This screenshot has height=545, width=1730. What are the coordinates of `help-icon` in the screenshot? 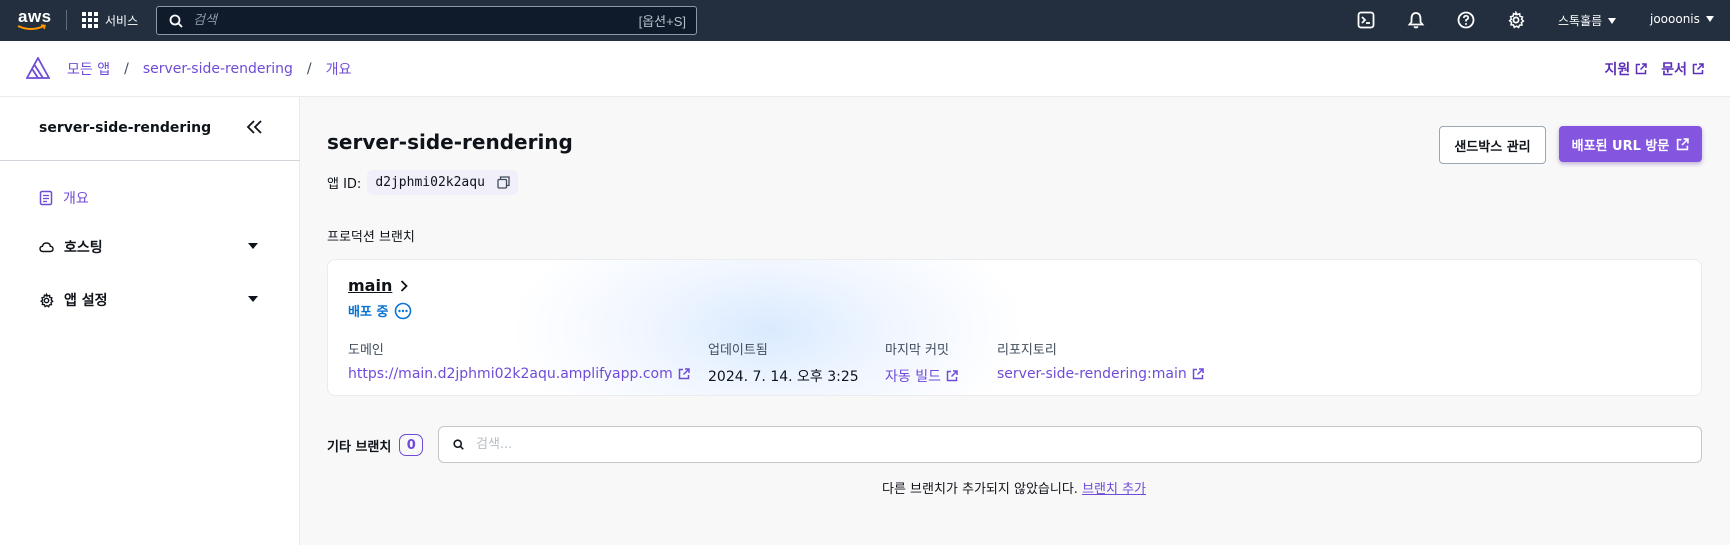 It's located at (1466, 20).